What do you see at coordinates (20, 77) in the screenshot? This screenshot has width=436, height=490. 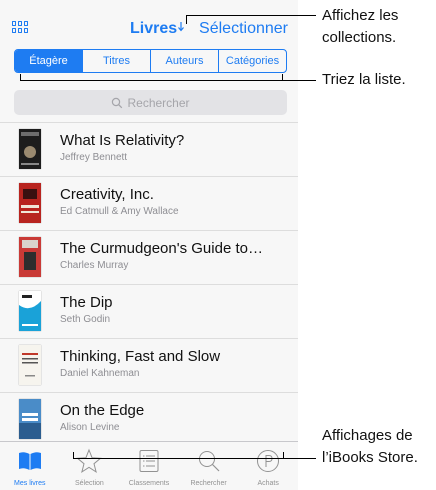 I see `callout-sort-line-left` at bounding box center [20, 77].